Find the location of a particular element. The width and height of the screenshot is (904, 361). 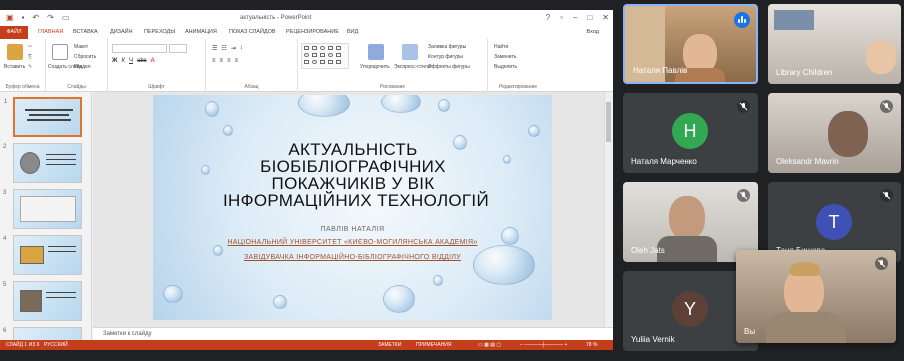

shape-outline-button: Контур фигуры is located at coordinates (445, 57).